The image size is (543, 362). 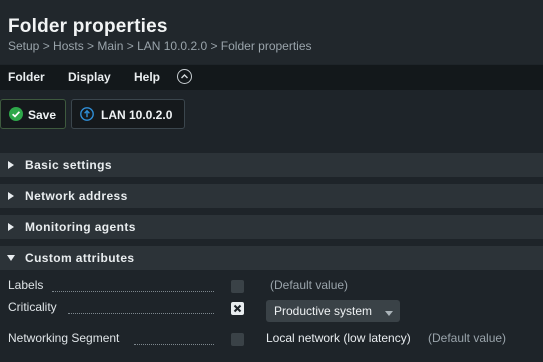 I want to click on attr-label-networking-segment: Networking Segment, so click(x=64, y=338).